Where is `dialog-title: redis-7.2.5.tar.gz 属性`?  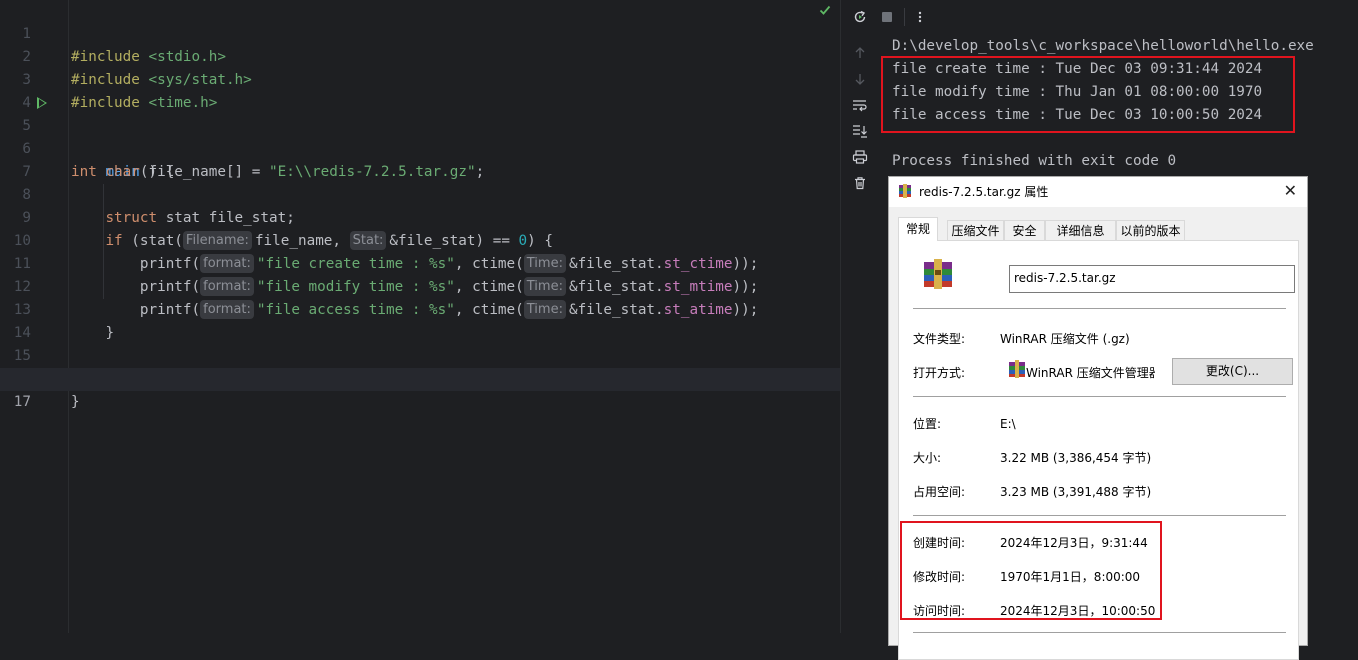
dialog-title: redis-7.2.5.tar.gz 属性 is located at coordinates (984, 192).